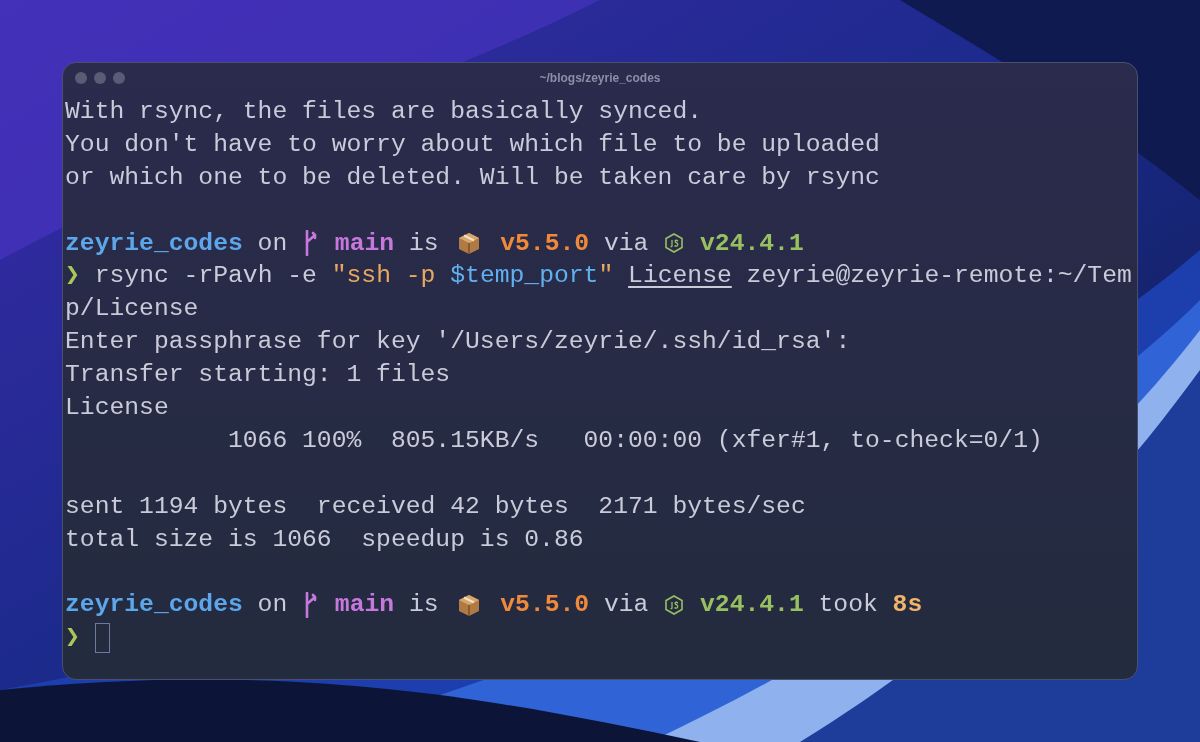 The width and height of the screenshot is (1200, 742). What do you see at coordinates (680, 276) in the screenshot?
I see `file-path: License` at bounding box center [680, 276].